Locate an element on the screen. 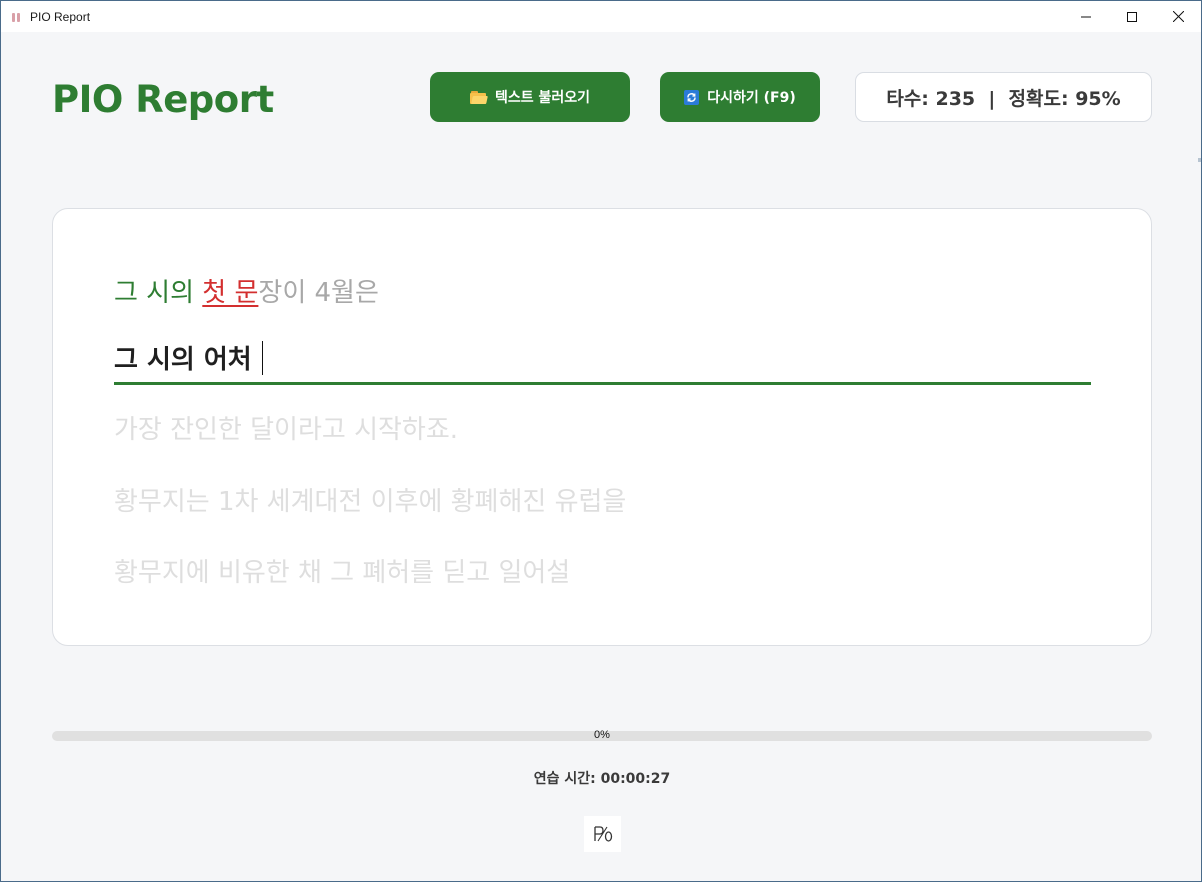  input-underline is located at coordinates (602, 383).